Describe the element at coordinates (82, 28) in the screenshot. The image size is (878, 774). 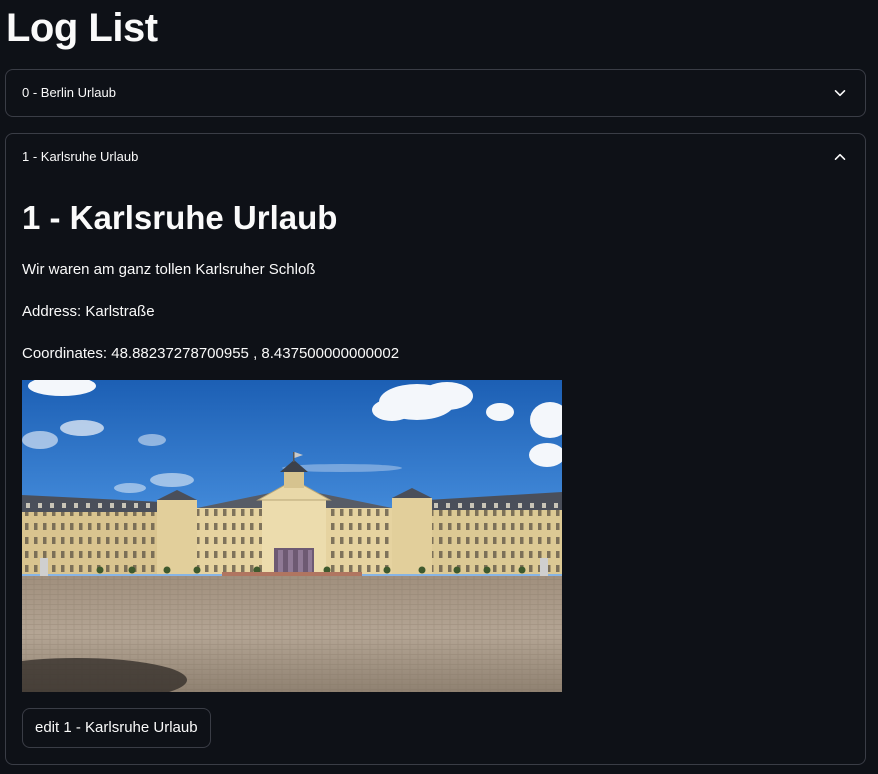
I see `page-title: Log List` at that location.